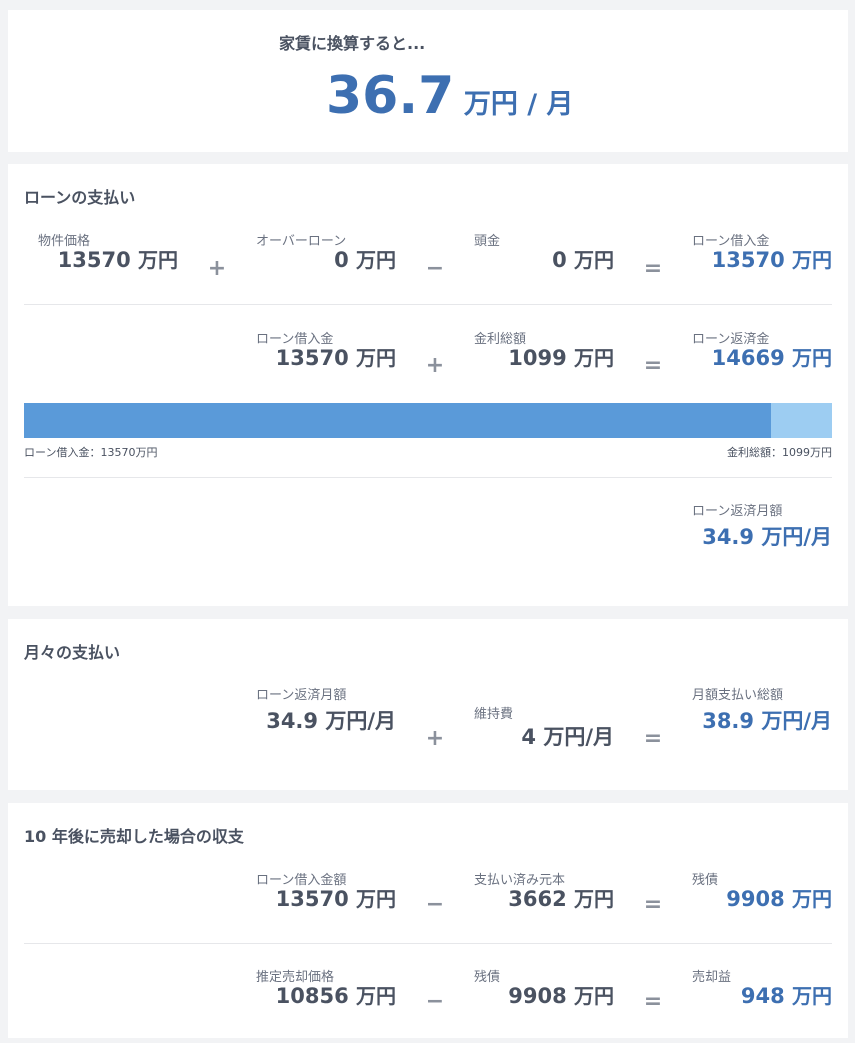 This screenshot has width=855, height=1043. I want to click on monthly-payment-title: 月々の支払い, so click(72, 652).